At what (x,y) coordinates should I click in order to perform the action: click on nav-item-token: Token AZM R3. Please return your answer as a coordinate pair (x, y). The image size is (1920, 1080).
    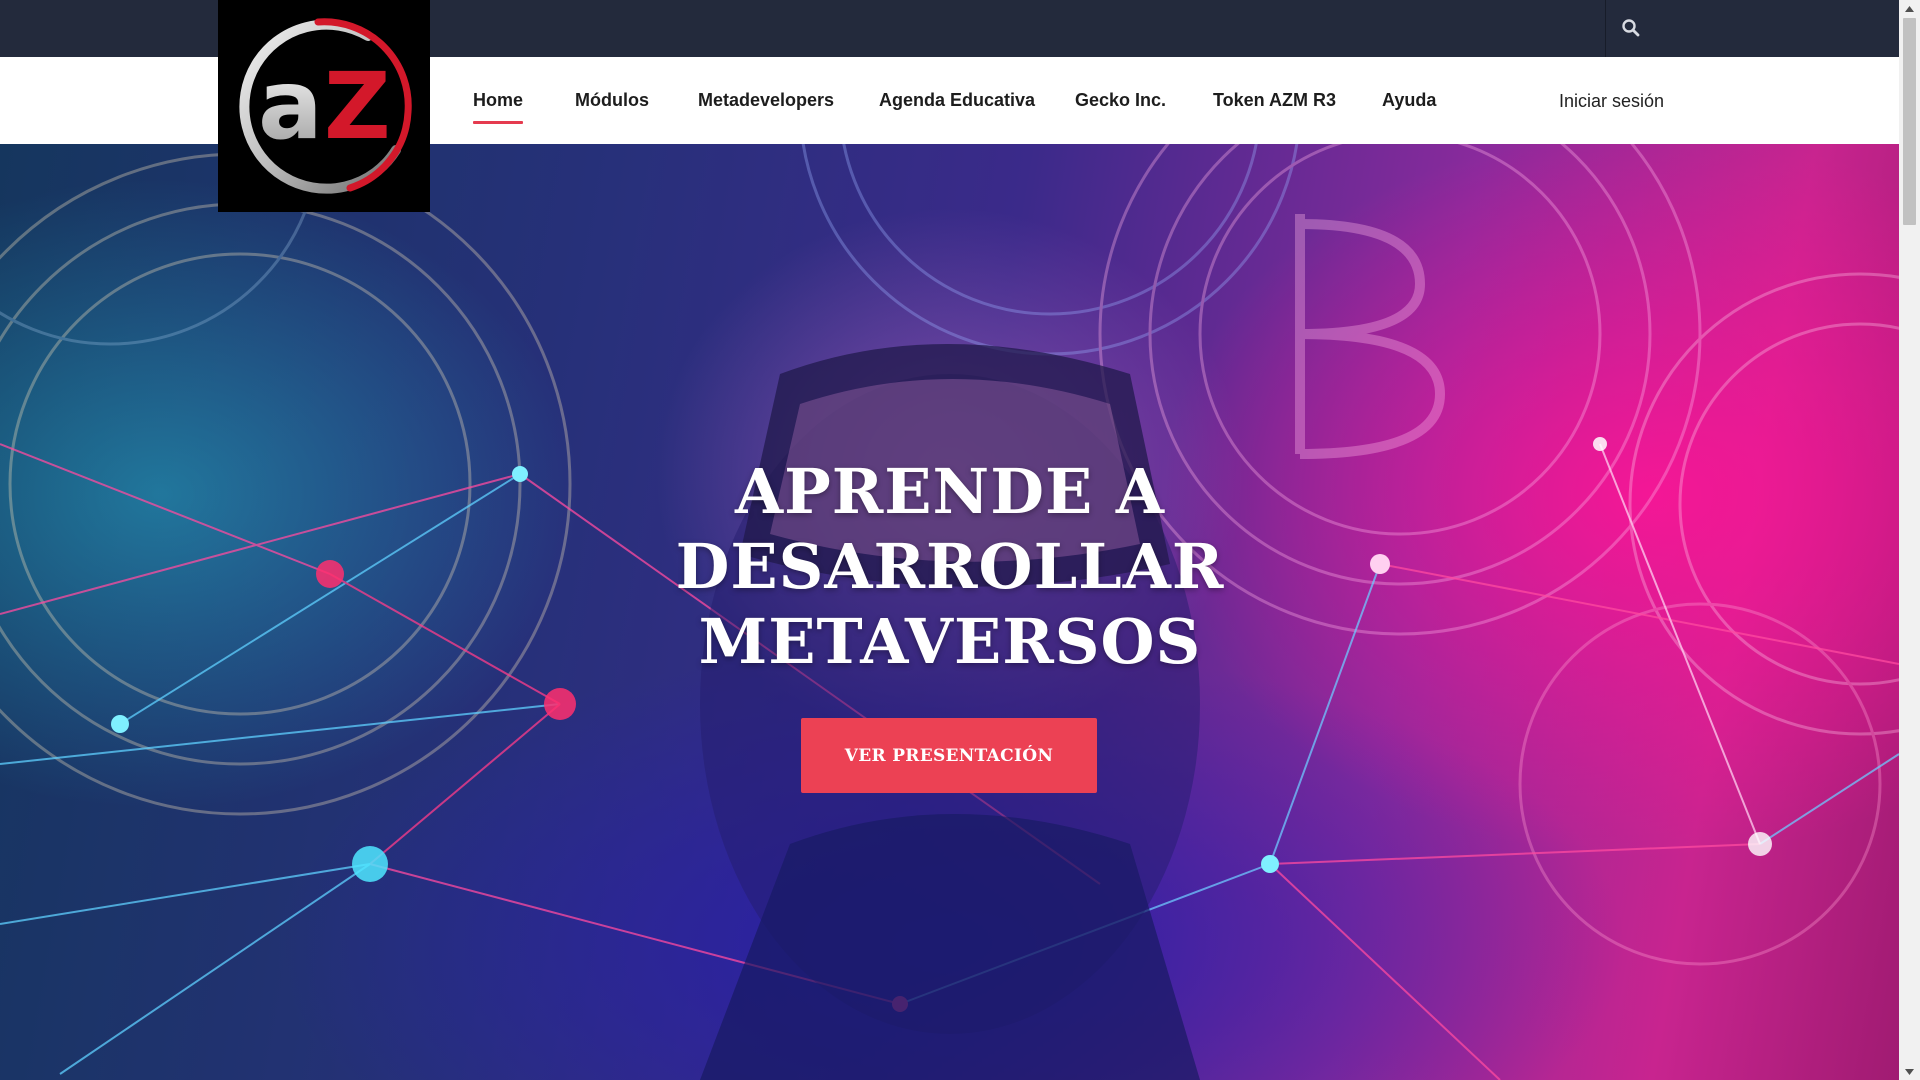
    Looking at the image, I should click on (1274, 100).